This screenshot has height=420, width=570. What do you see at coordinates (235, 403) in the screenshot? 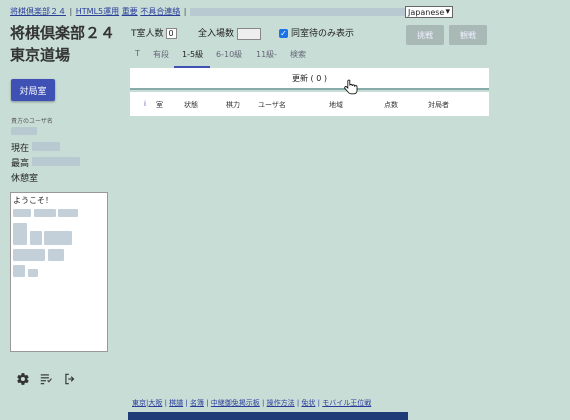
I see `footer-link-relay-board: 中継御免掲示板` at bounding box center [235, 403].